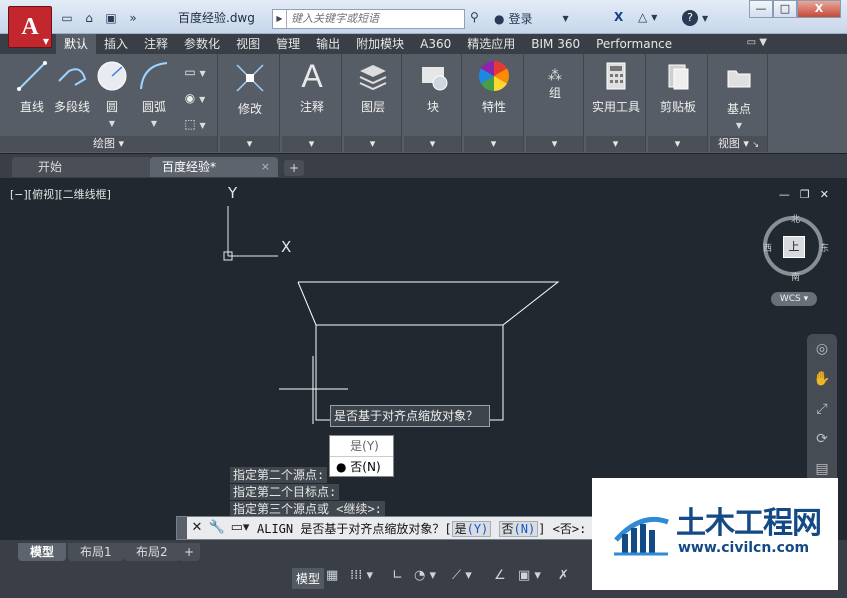 The height and width of the screenshot is (598, 847). Describe the element at coordinates (494, 86) in the screenshot. I see `properties-tool: 特性` at that location.